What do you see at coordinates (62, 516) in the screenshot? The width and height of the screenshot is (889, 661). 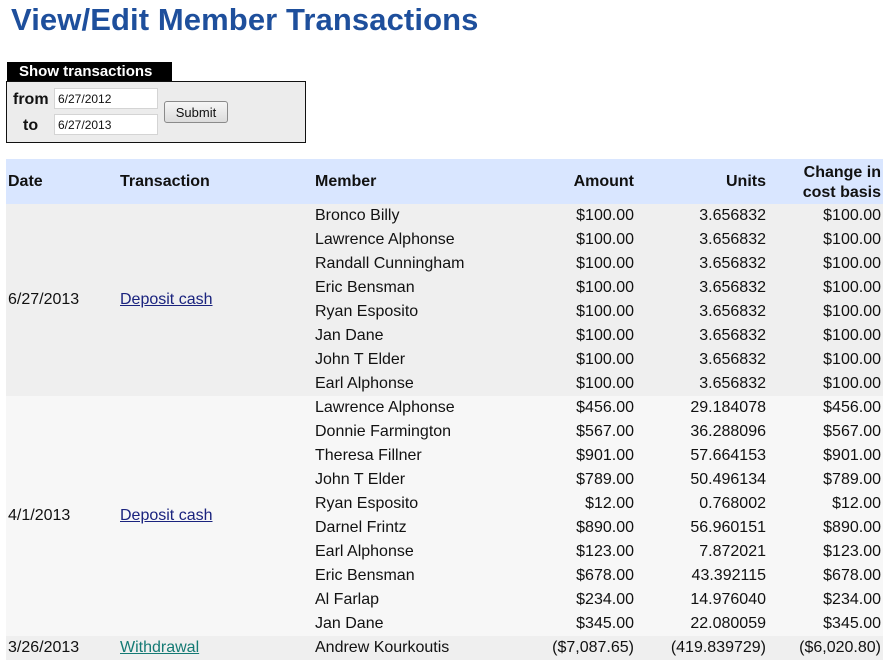 I see `transaction-date: 4/1/2013` at bounding box center [62, 516].